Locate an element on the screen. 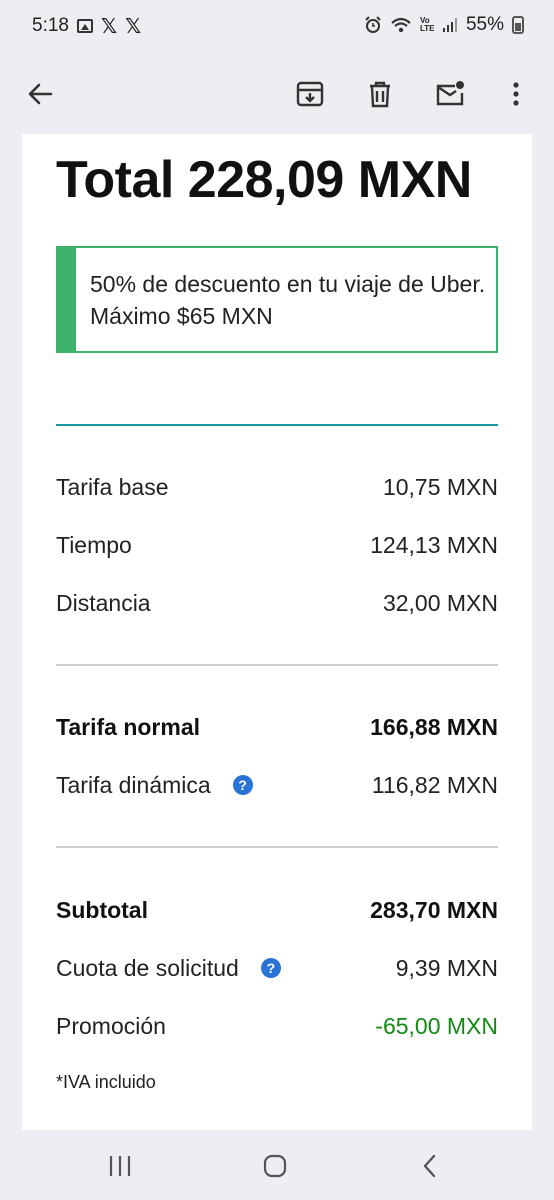 This screenshot has height=1200, width=554. alarm-icon is located at coordinates (373, 24).